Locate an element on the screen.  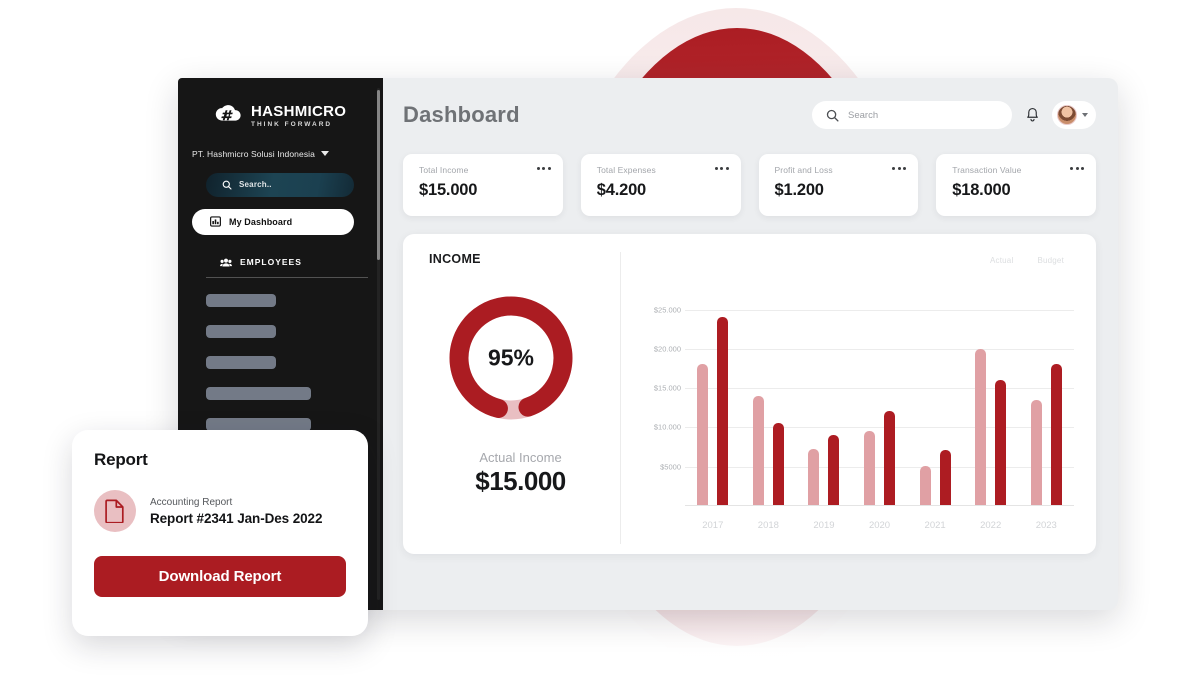
y-axis-tick-label: $20.000 is located at coordinates (667, 349).